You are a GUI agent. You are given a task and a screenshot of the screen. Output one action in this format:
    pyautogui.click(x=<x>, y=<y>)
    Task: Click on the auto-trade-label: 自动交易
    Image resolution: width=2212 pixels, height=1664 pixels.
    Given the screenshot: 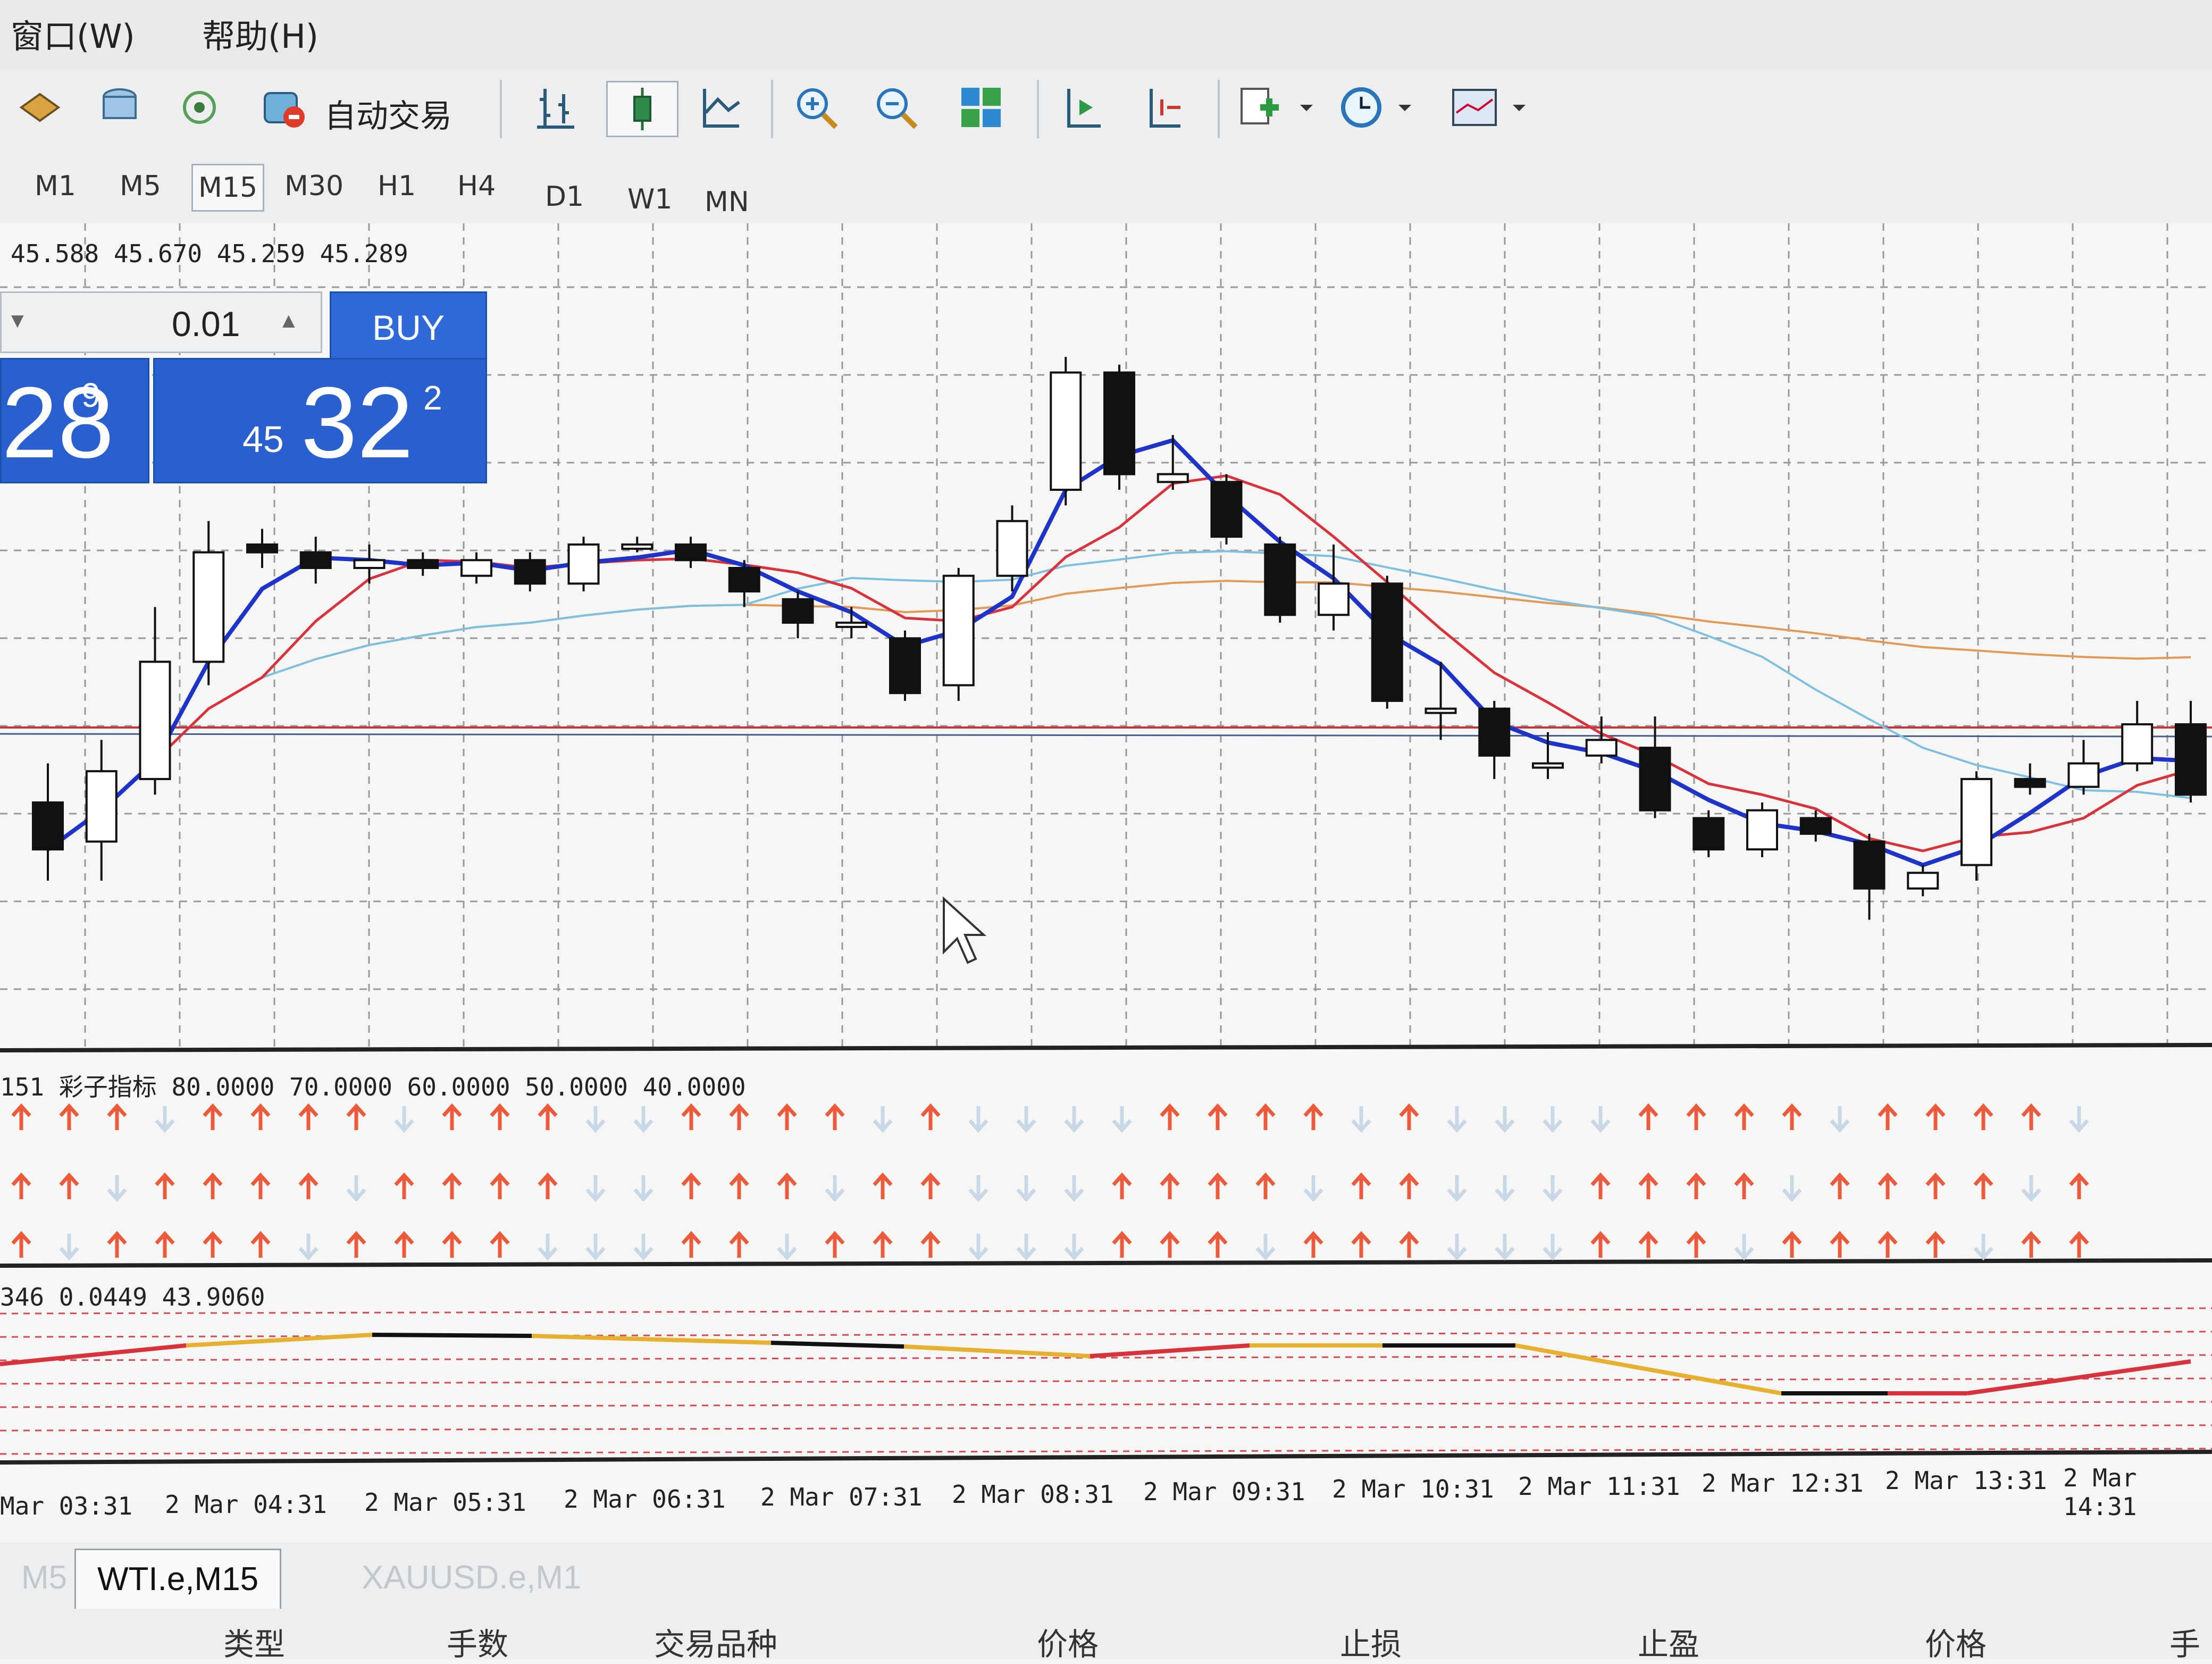 What is the action you would take?
    pyautogui.click(x=388, y=113)
    